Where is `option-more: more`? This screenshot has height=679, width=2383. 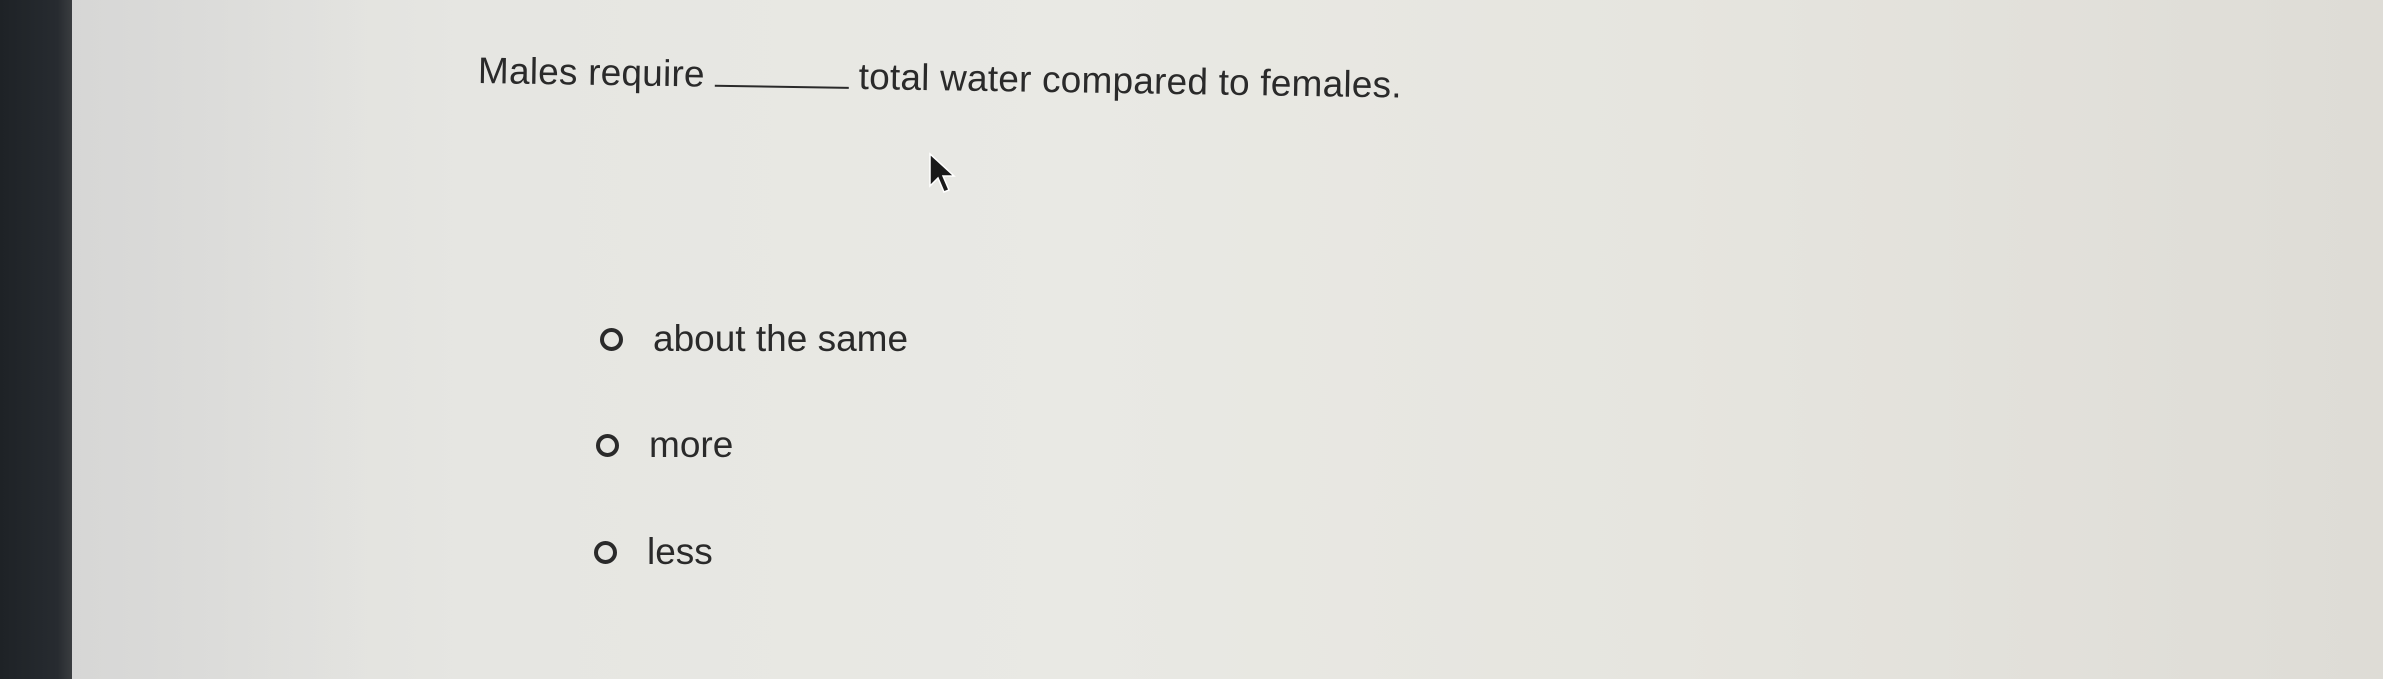 option-more: more is located at coordinates (664, 445).